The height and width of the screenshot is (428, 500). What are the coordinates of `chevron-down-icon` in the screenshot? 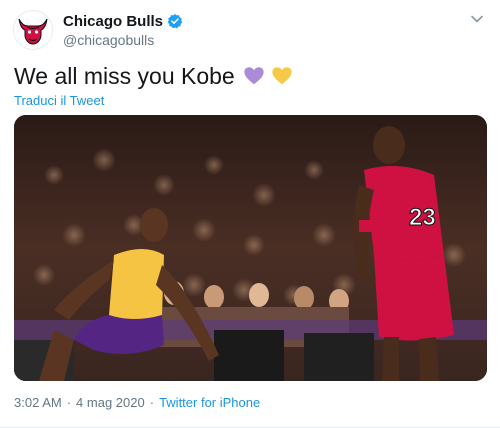 It's located at (477, 19).